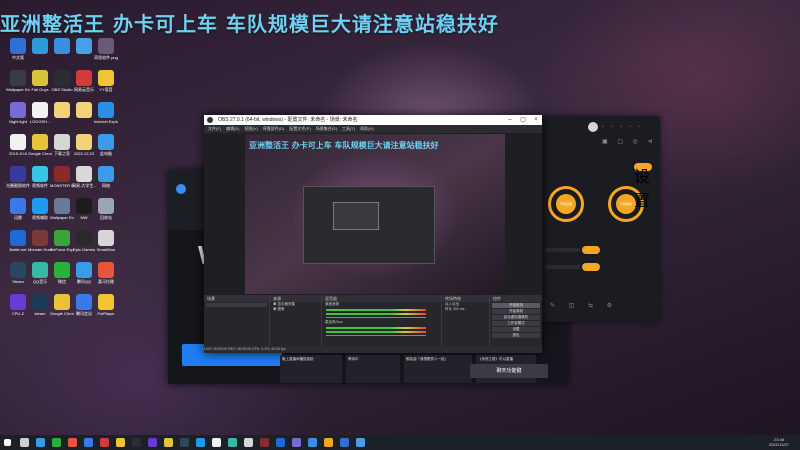  I want to click on obs-preview-canvas: 亚洲整活王 办卡可上车 车队规模巨大请注意站稳扶好, so click(375, 214).